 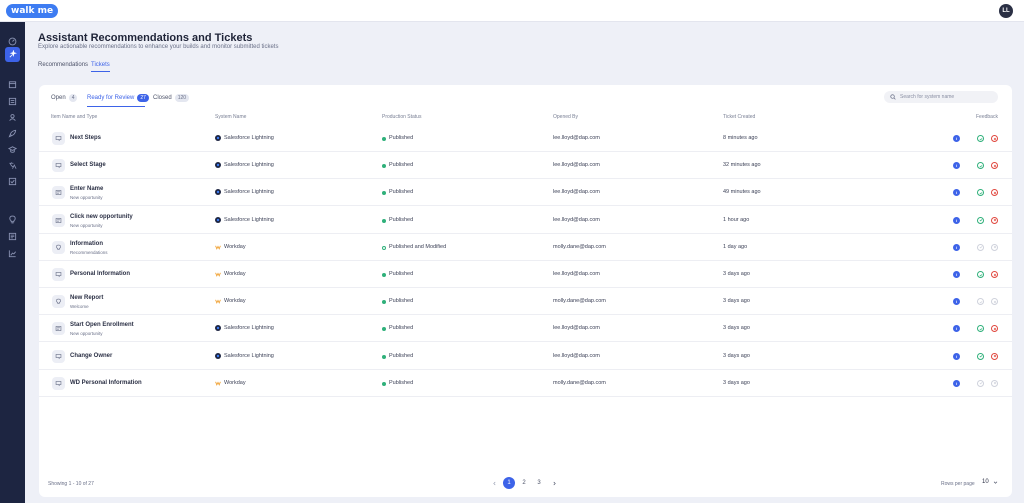 I want to click on column-header: Opened By, so click(x=565, y=117).